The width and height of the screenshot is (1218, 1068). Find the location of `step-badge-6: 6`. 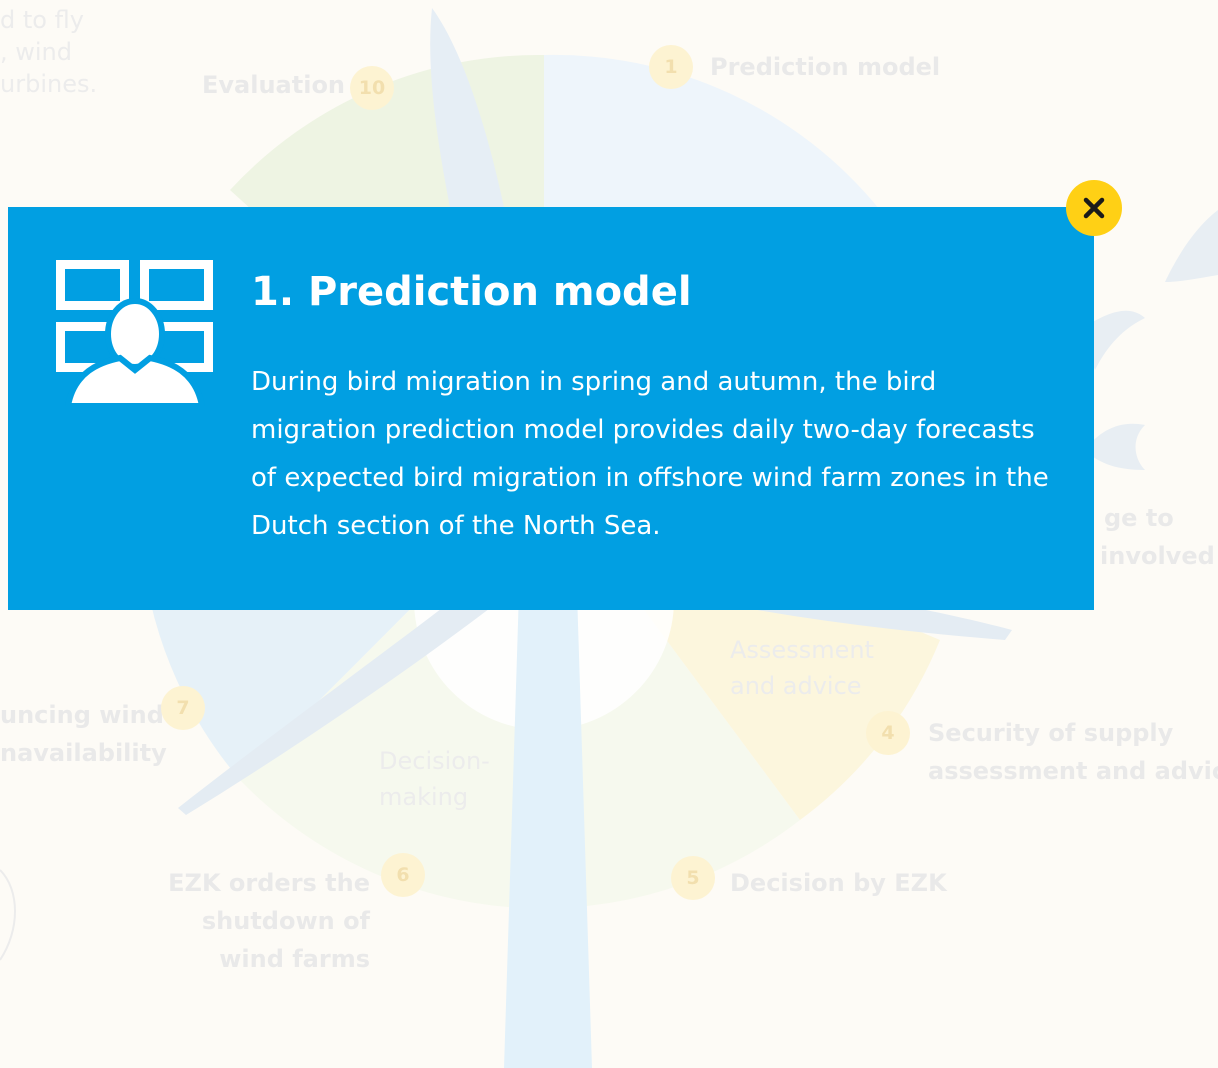

step-badge-6: 6 is located at coordinates (403, 875).